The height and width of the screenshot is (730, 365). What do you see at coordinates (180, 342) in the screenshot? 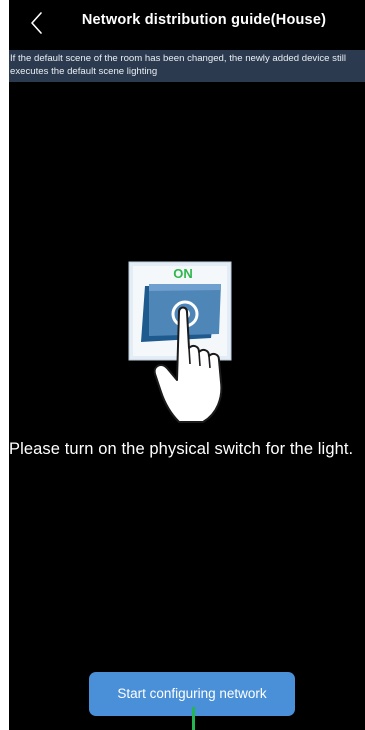
I see `light-switch-hand-icon: ON` at bounding box center [180, 342].